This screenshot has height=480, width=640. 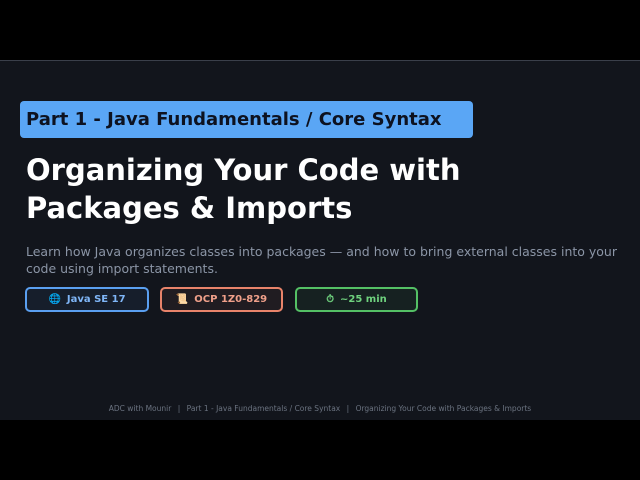 What do you see at coordinates (320, 30) in the screenshot?
I see `letterbox-top` at bounding box center [320, 30].